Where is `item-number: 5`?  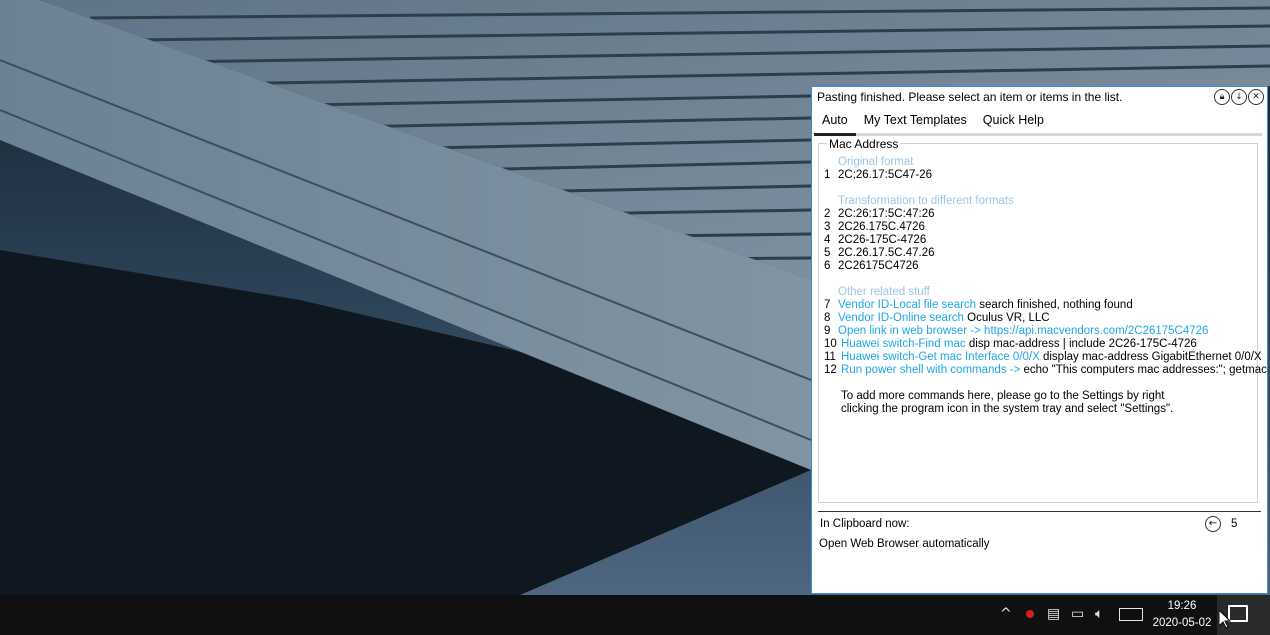
item-number: 5 is located at coordinates (827, 253).